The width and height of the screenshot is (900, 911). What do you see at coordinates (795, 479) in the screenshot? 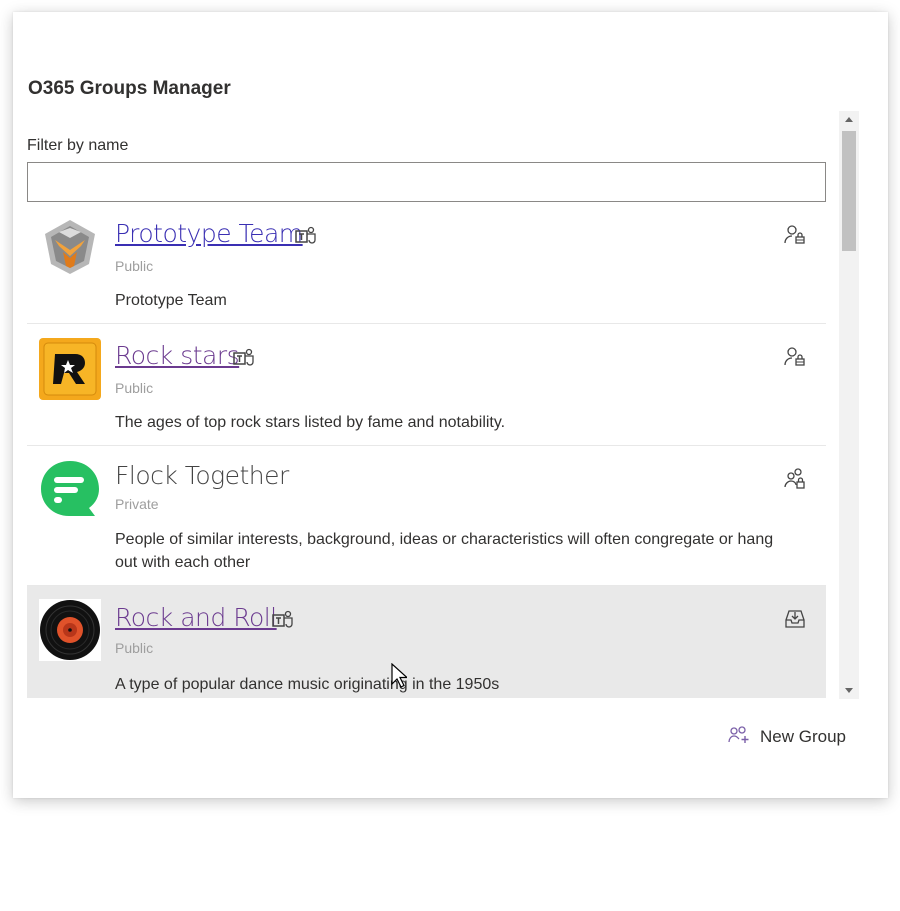
I see `group-lock-icon` at bounding box center [795, 479].